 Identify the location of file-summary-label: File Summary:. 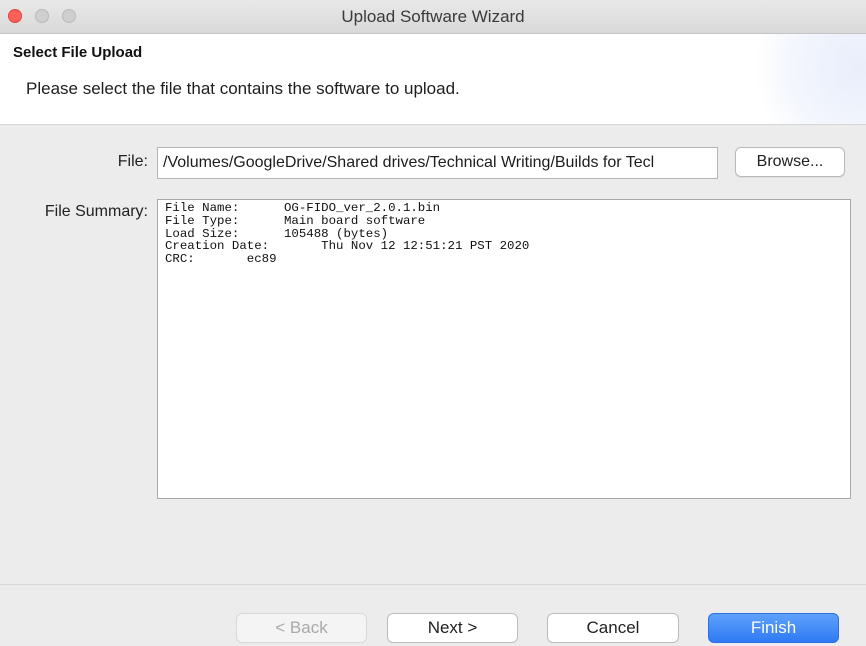
(96, 211).